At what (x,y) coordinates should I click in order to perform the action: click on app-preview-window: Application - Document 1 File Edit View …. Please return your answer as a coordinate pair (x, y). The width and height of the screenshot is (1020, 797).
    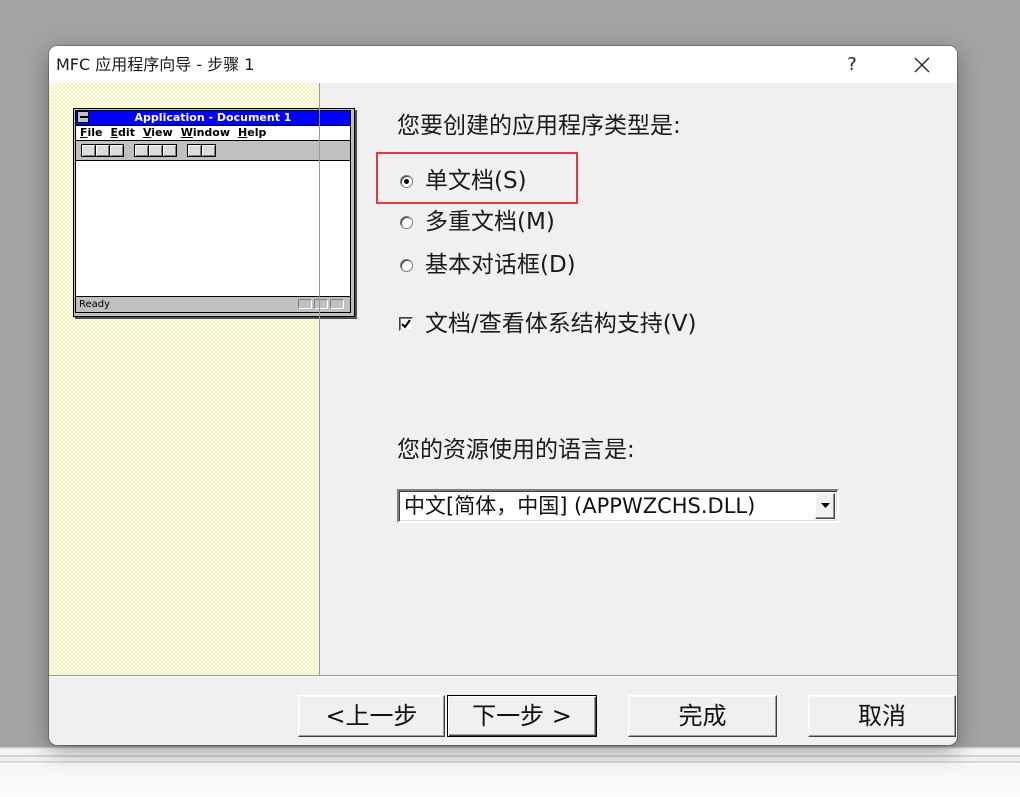
    Looking at the image, I should click on (214, 212).